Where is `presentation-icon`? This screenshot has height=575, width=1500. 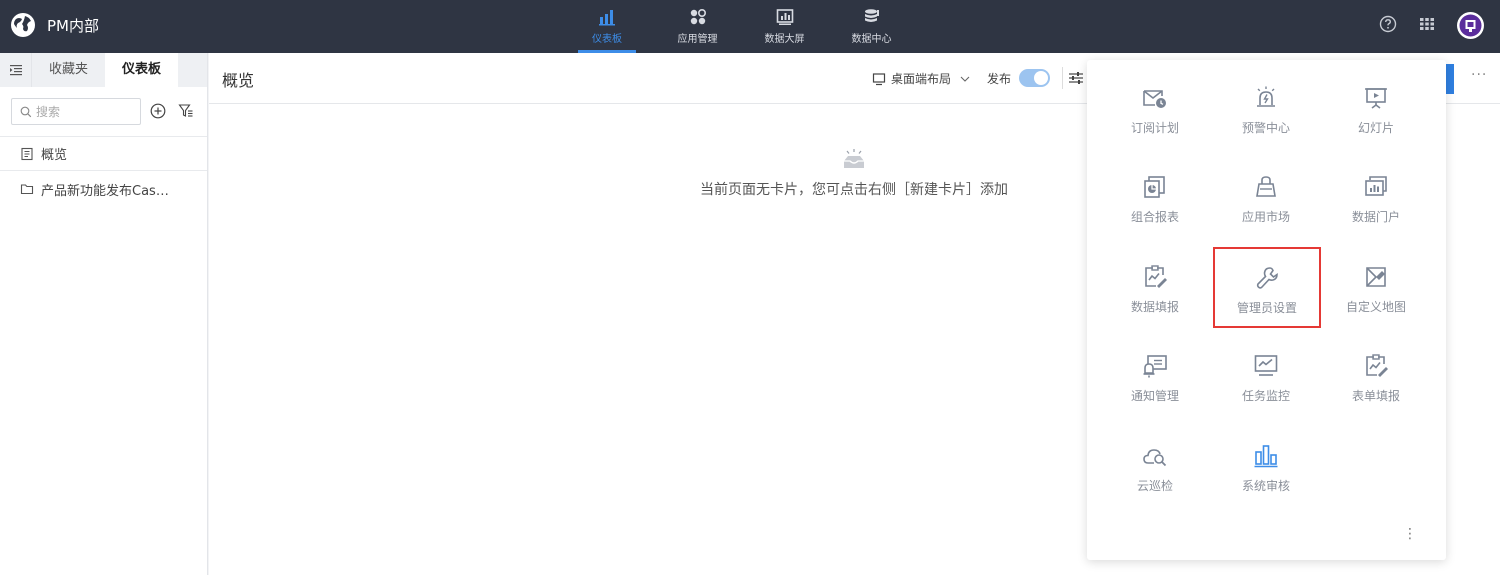 presentation-icon is located at coordinates (1376, 98).